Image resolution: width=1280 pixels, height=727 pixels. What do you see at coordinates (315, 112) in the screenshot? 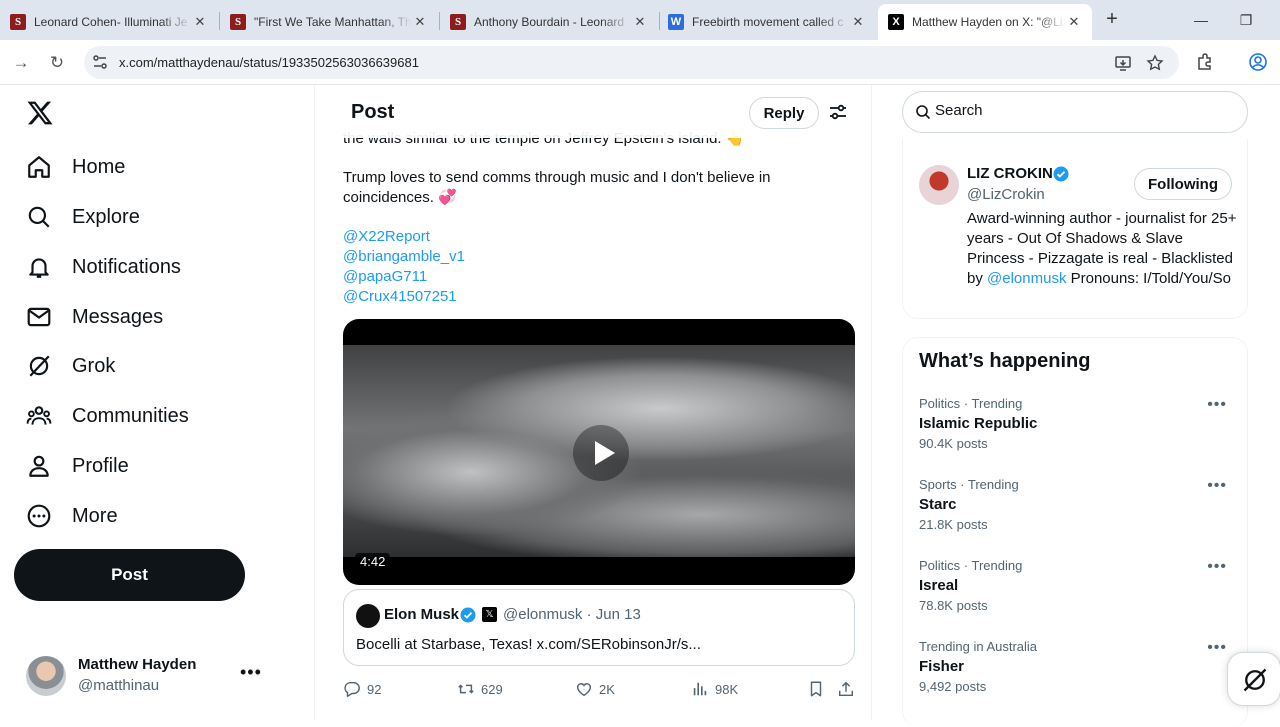
I see `back-arrow-icon` at bounding box center [315, 112].